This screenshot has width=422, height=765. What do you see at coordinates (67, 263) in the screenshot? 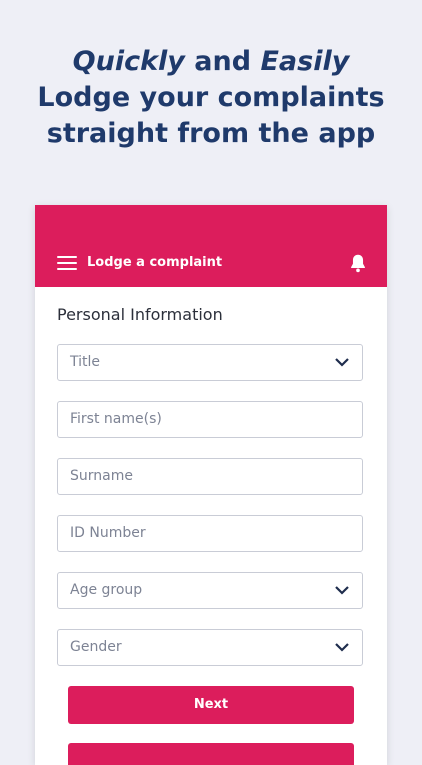
I see `hamburger-menu-icon` at bounding box center [67, 263].